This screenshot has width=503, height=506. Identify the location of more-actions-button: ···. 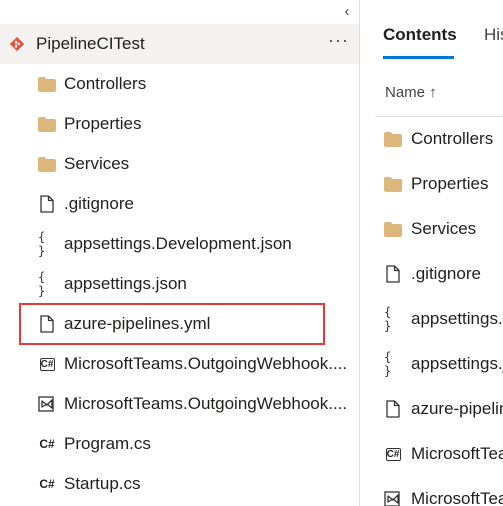
(338, 40).